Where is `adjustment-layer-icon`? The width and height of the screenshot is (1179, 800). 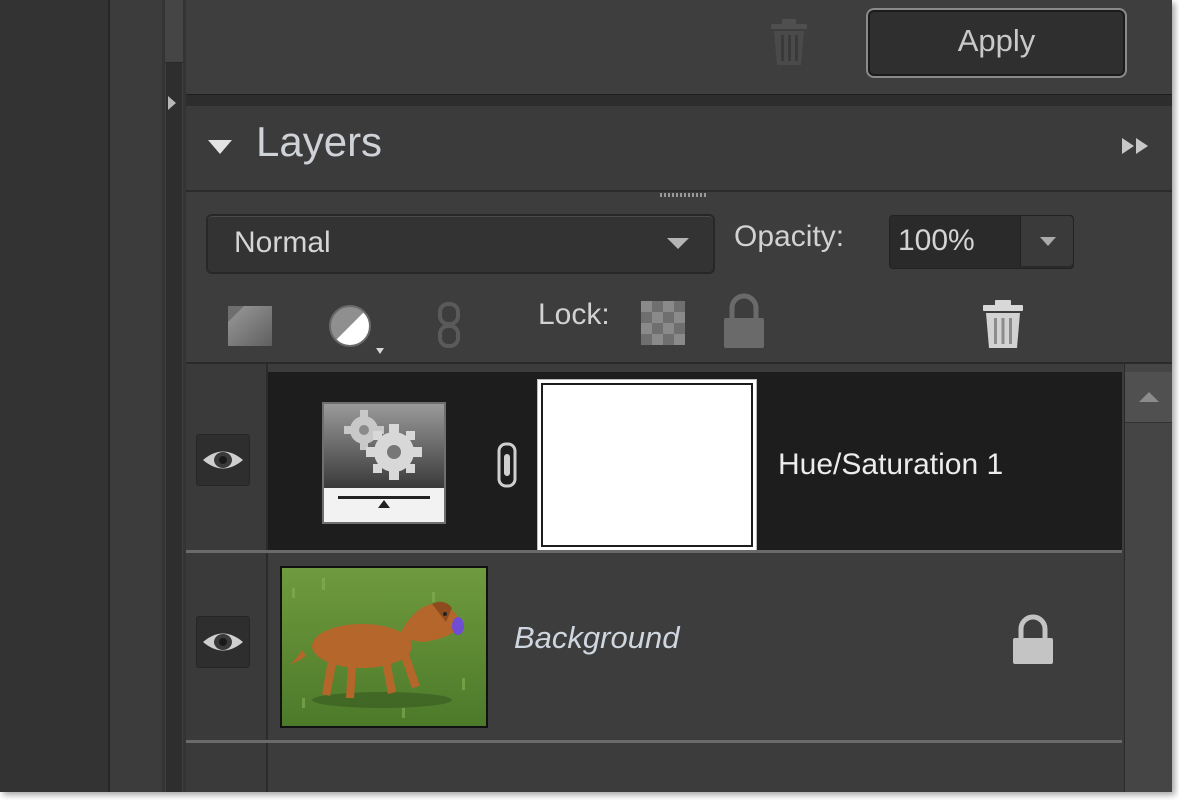 adjustment-layer-icon is located at coordinates (357, 330).